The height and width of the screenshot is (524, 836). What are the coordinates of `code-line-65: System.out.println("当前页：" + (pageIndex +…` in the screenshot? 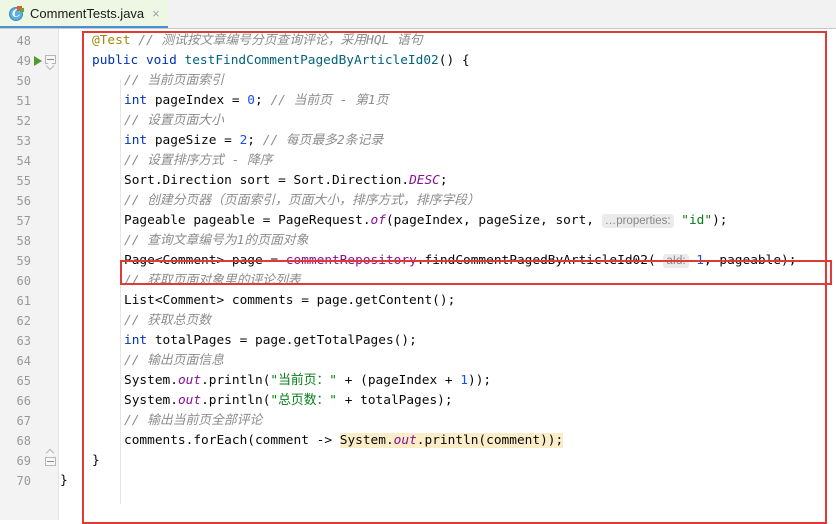 It's located at (307, 381).